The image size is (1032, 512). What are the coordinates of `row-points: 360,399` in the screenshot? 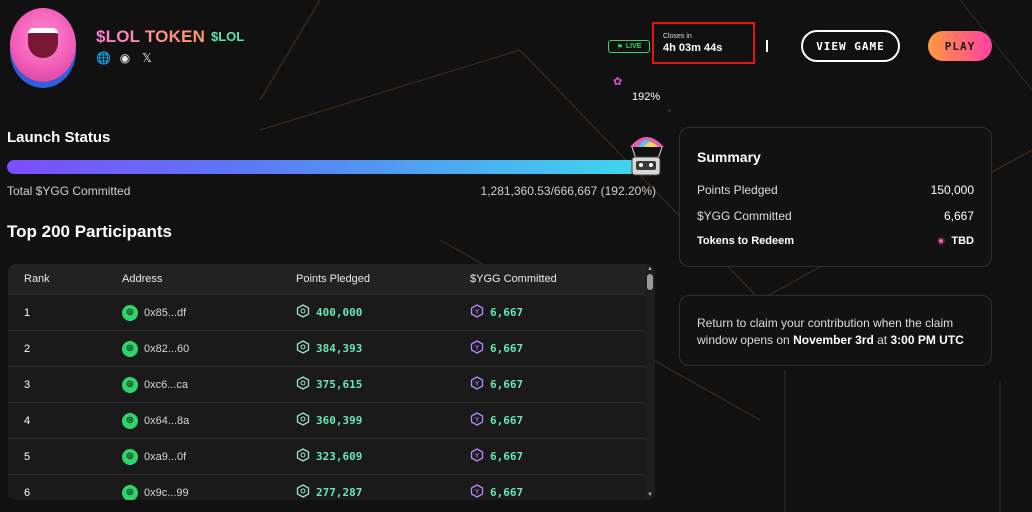 It's located at (339, 420).